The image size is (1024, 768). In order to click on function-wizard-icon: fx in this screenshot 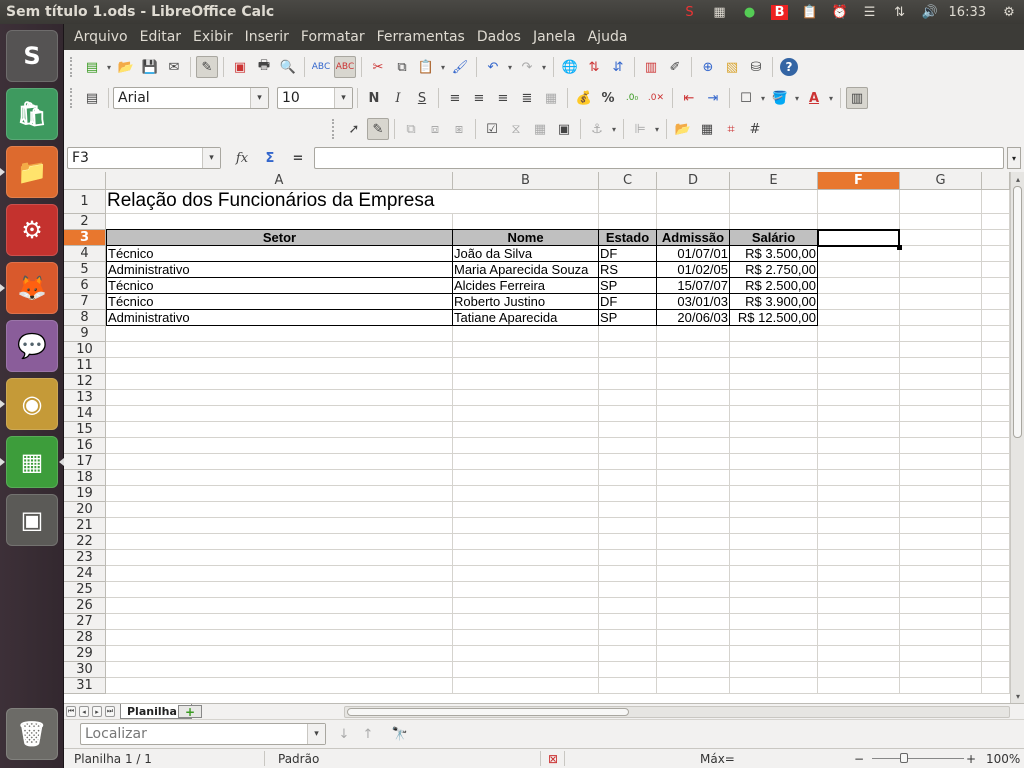, I will do `click(242, 158)`.